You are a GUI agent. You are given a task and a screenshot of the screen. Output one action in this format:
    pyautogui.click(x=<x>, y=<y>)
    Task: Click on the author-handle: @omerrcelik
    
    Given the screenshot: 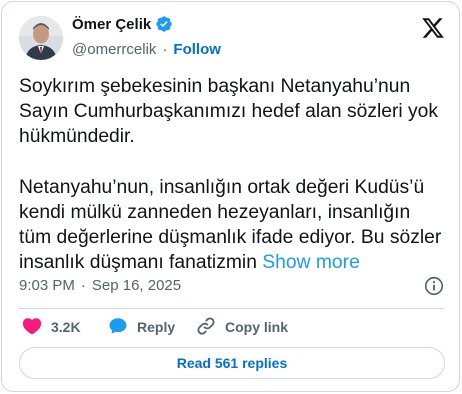 What is the action you would take?
    pyautogui.click(x=114, y=49)
    